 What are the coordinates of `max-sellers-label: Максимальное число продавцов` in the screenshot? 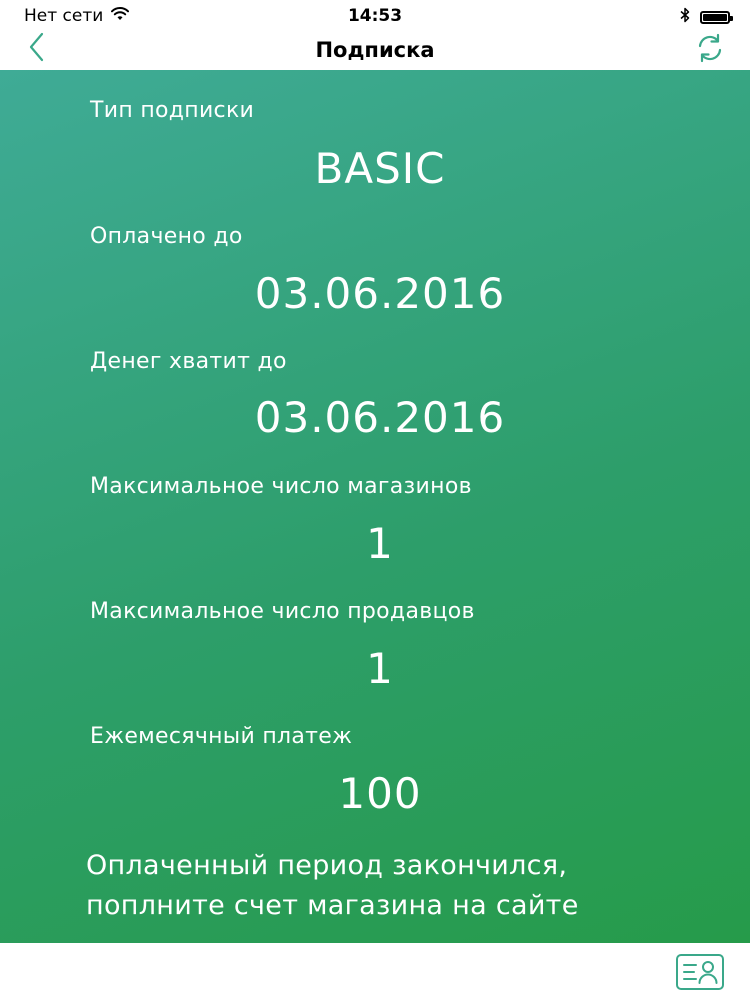 It's located at (282, 611).